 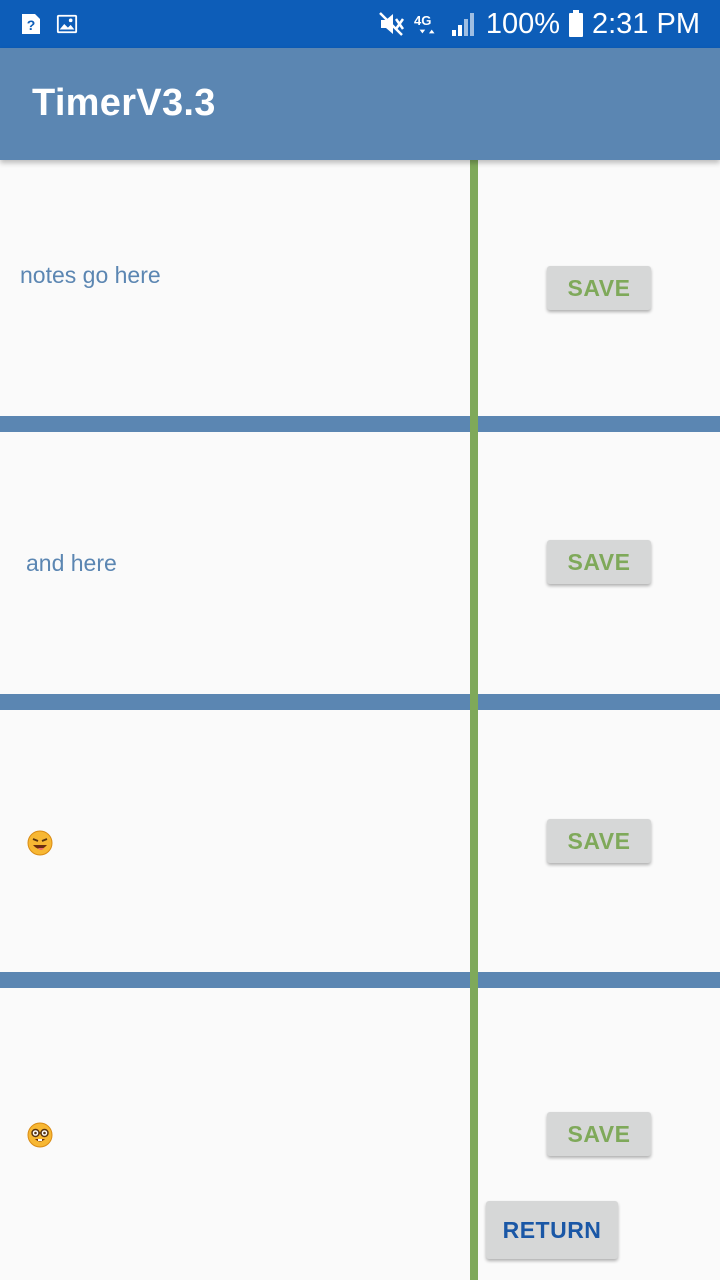 I want to click on help-notification-icon: ?, so click(x=31, y=24).